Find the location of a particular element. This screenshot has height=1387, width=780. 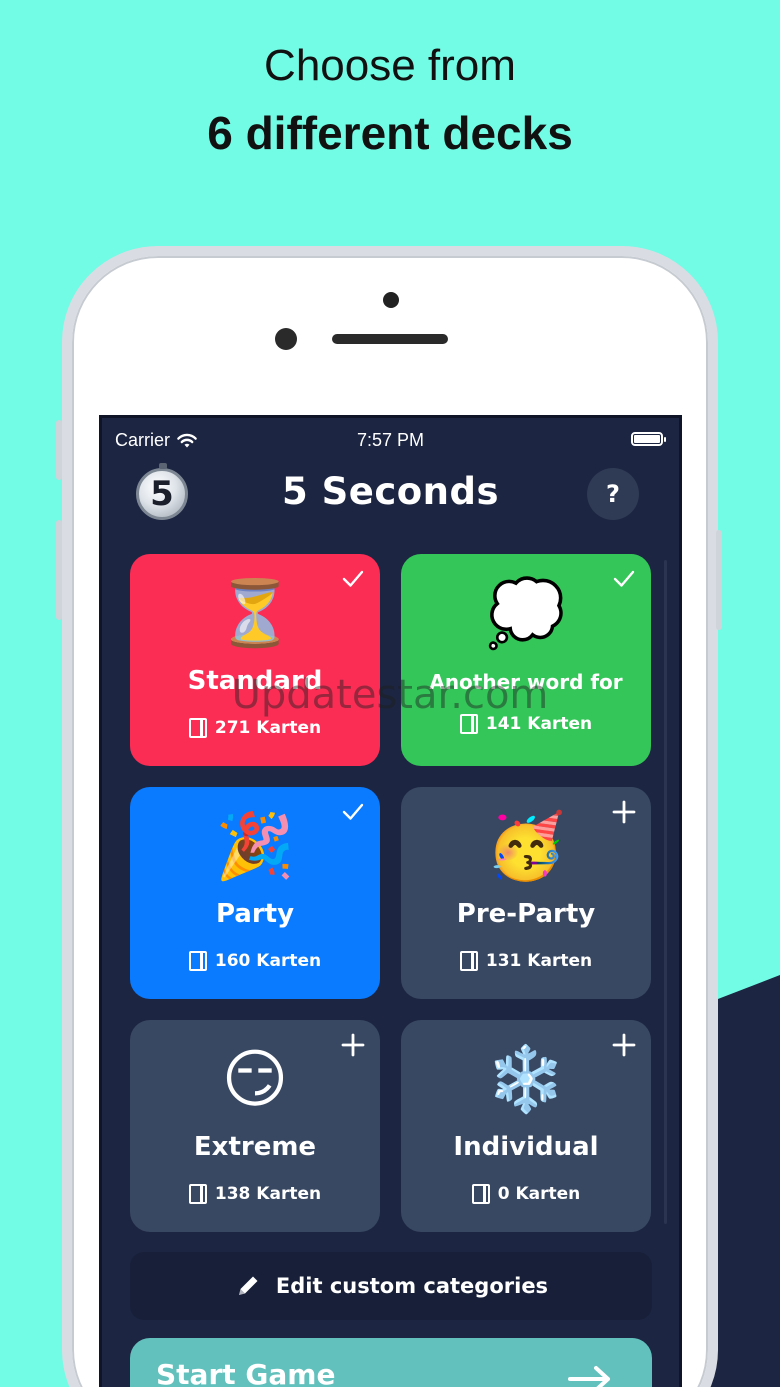

battery-icon is located at coordinates (648, 439).